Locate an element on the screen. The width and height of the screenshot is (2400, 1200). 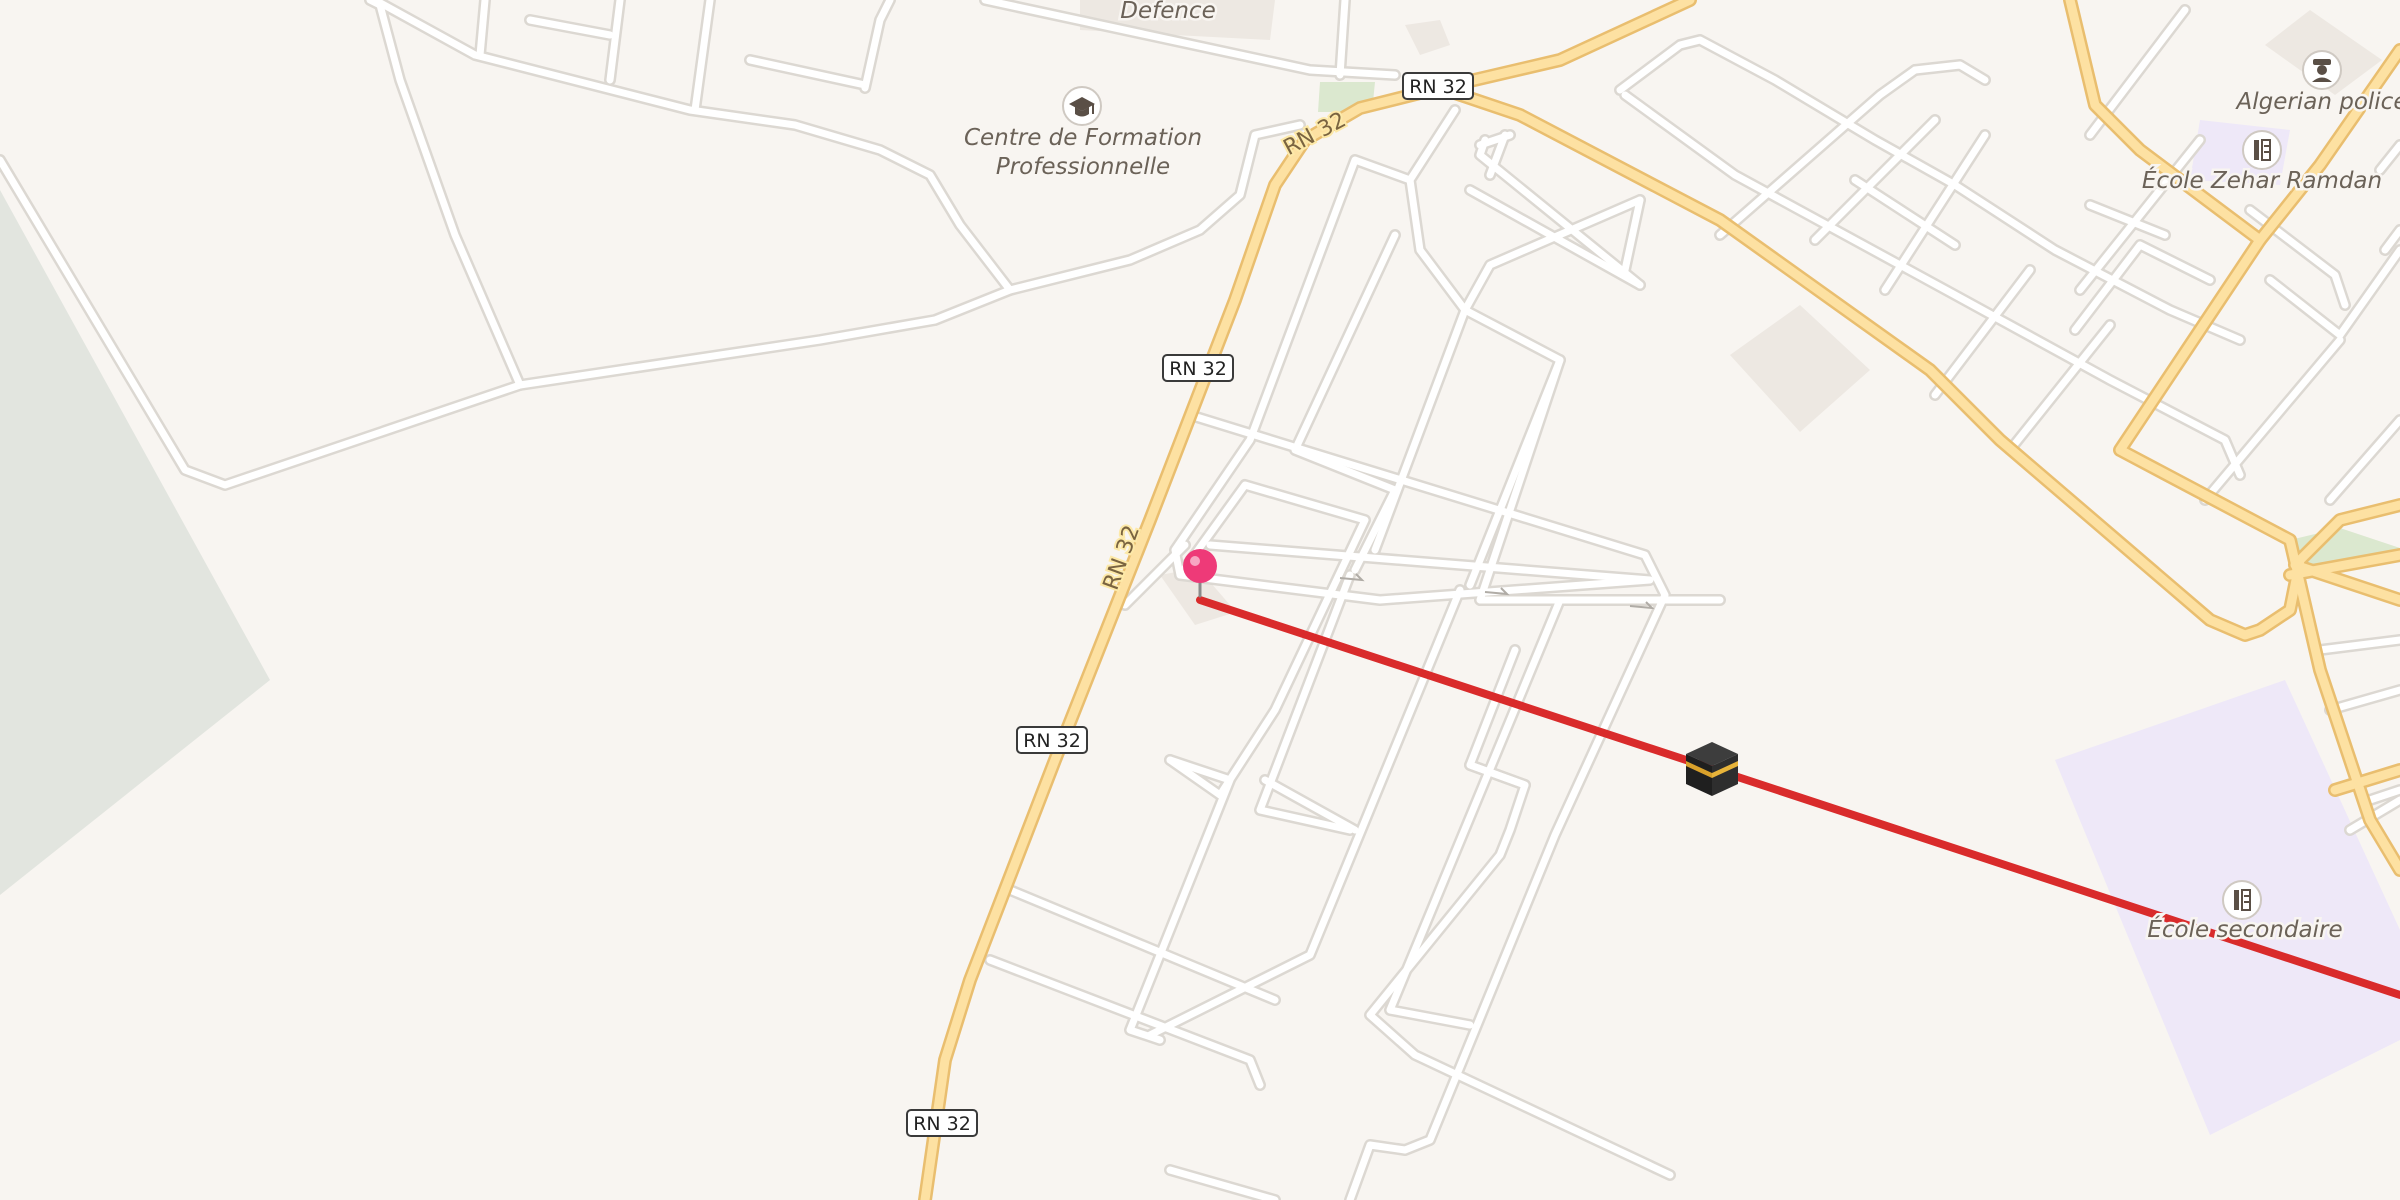
poi-label-centre-formation-line1: Centre de Formation is located at coordinates (1083, 138).